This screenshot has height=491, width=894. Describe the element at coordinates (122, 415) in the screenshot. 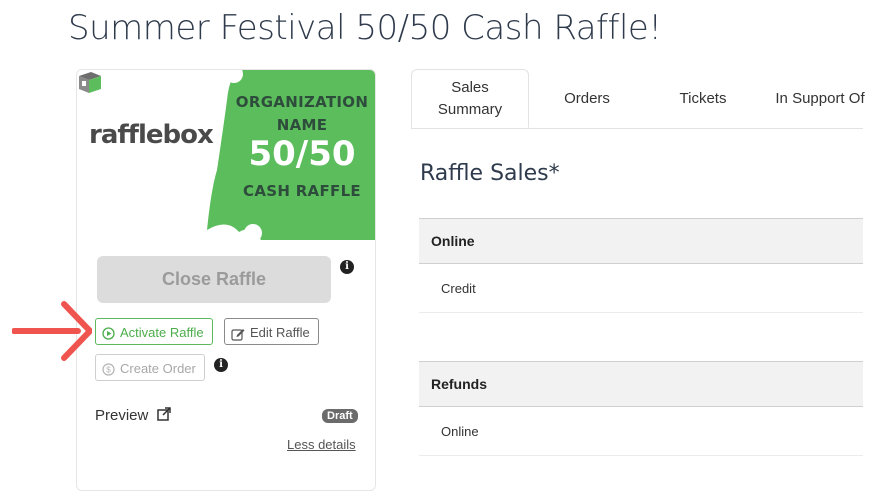

I see `preview-label: Preview` at that location.